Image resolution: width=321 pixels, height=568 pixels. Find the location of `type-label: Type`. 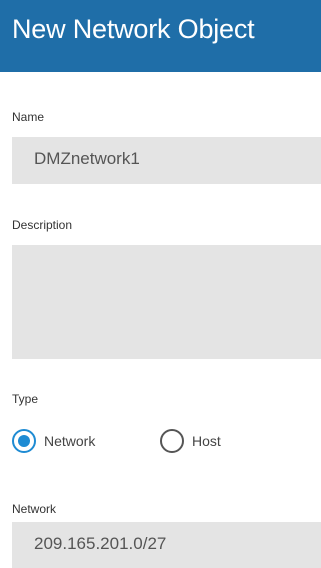

type-label: Type is located at coordinates (25, 399).